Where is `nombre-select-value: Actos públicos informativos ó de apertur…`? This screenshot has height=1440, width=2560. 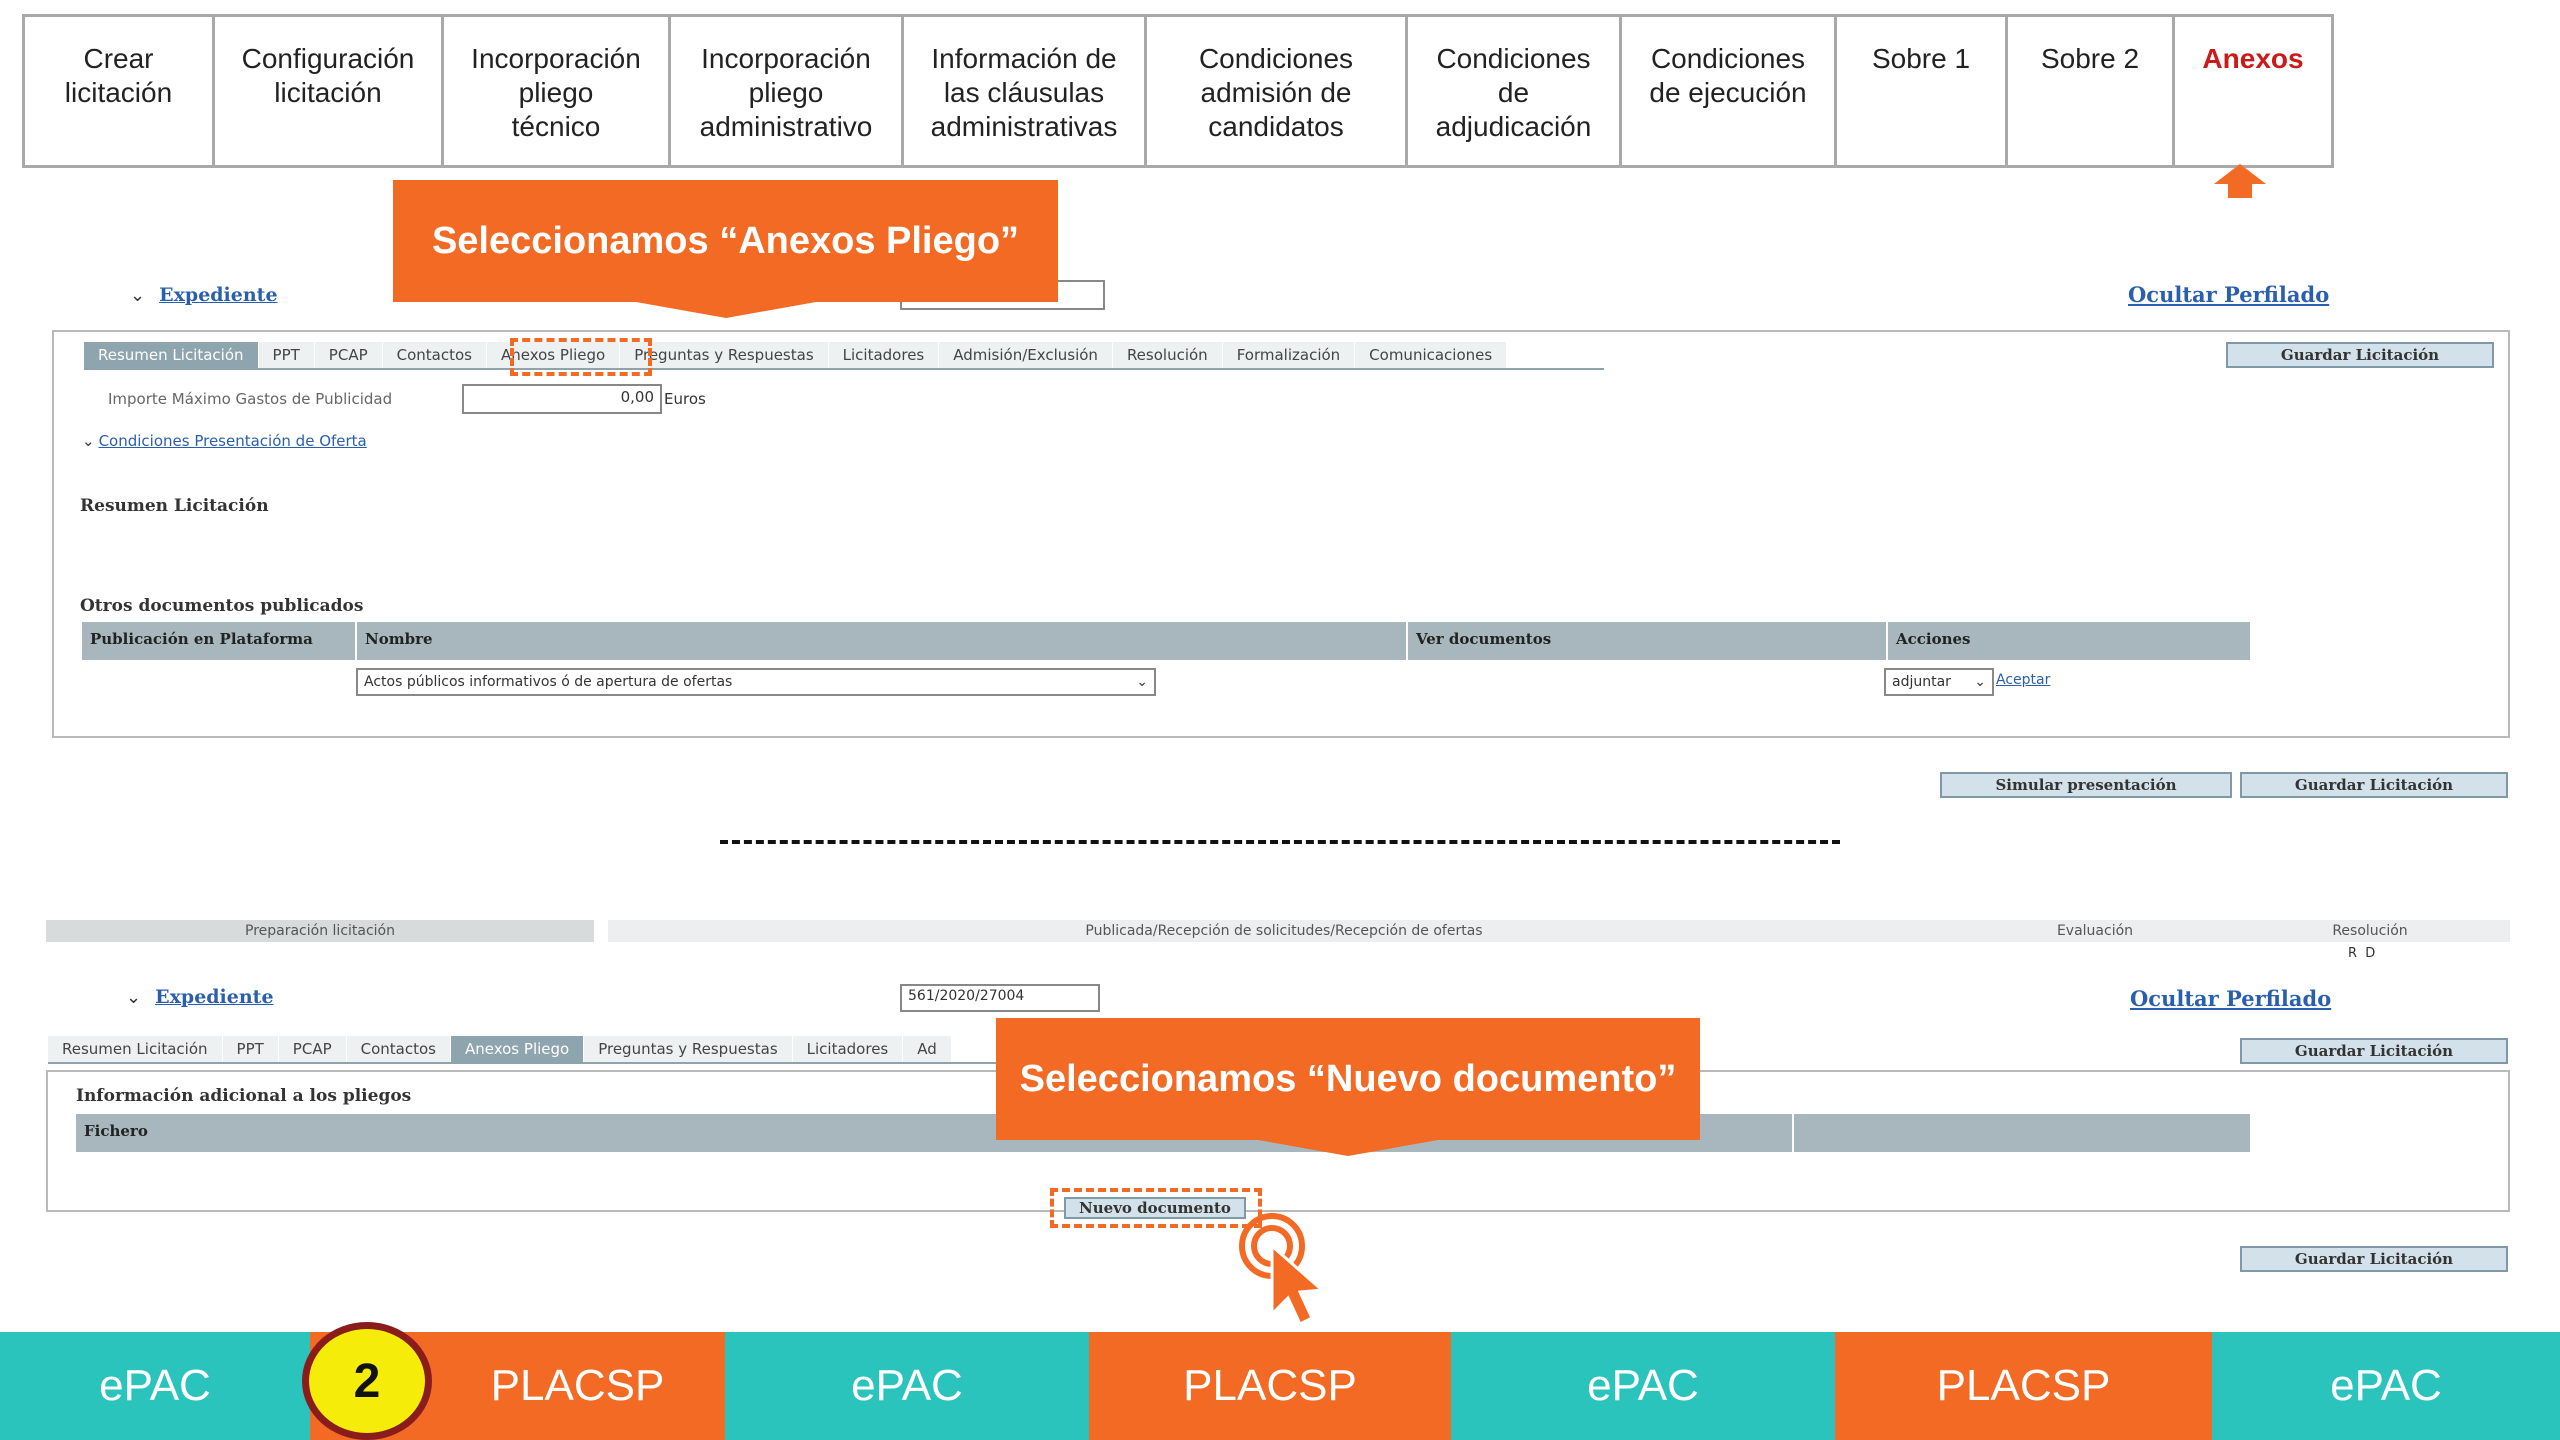
nombre-select-value: Actos públicos informativos ó de apertur… is located at coordinates (548, 682).